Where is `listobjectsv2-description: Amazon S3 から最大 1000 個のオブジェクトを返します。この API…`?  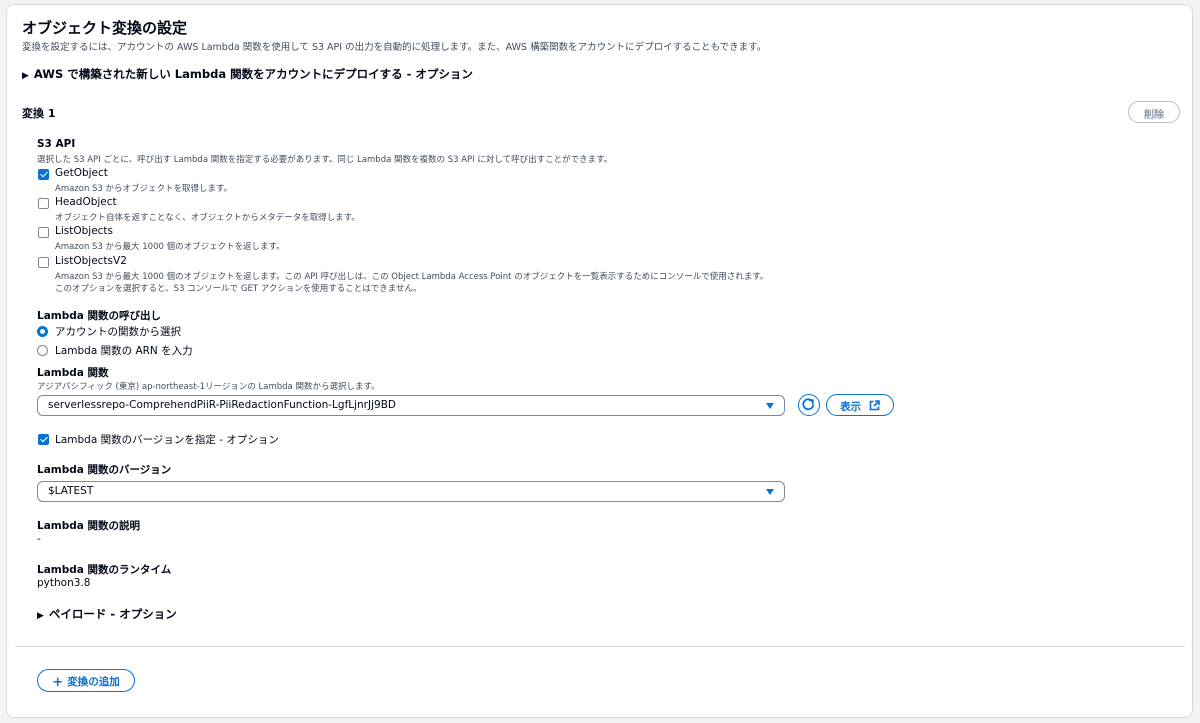 listobjectsv2-description: Amazon S3 から最大 1000 個のオブジェクトを返します。この API… is located at coordinates (412, 277).